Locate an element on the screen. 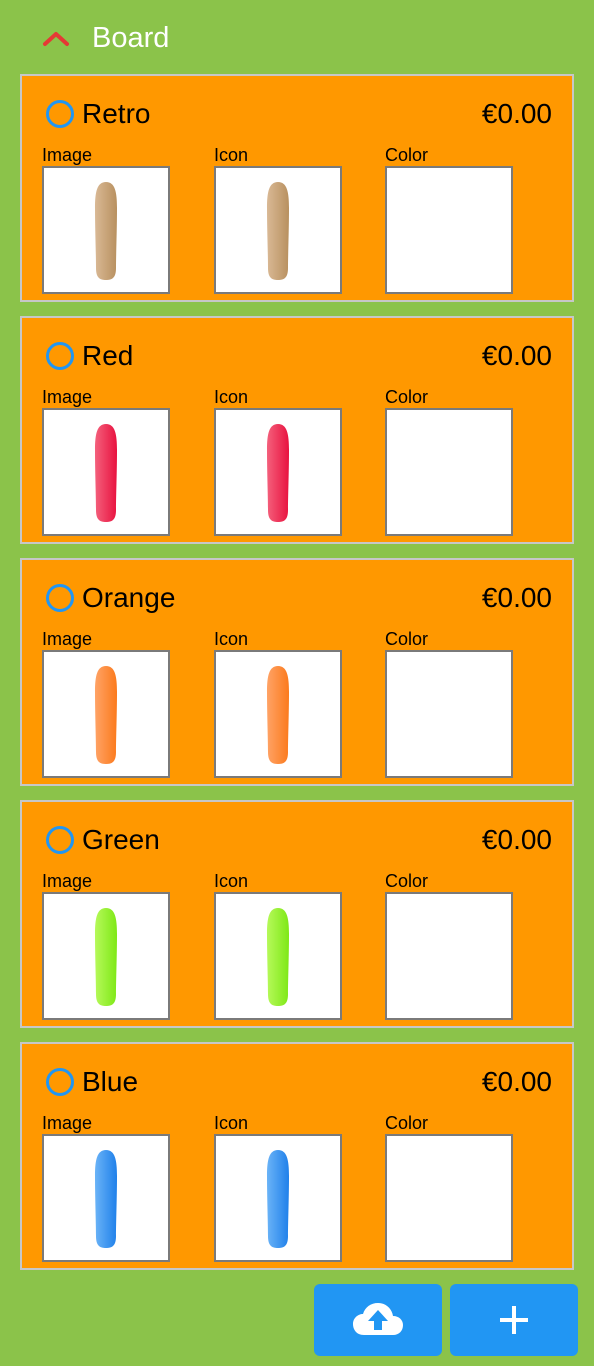 The width and height of the screenshot is (594, 1366). option-name: Retro is located at coordinates (116, 113).